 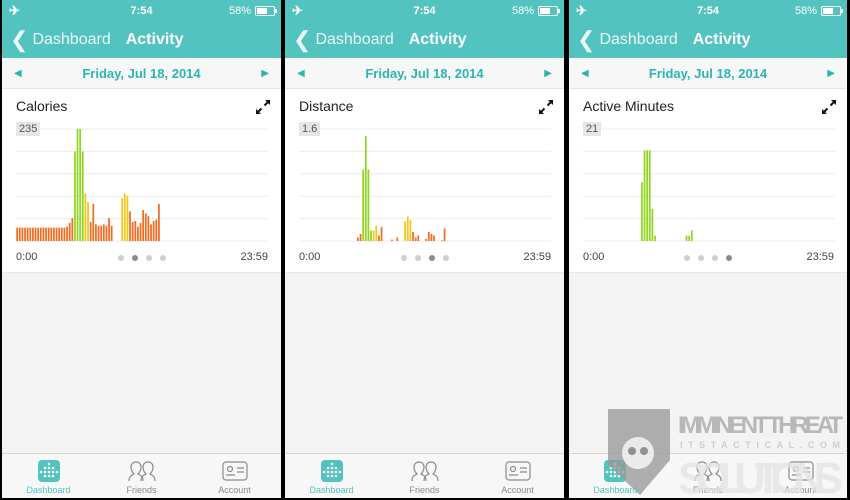 I want to click on page-indicator, so click(x=424, y=258).